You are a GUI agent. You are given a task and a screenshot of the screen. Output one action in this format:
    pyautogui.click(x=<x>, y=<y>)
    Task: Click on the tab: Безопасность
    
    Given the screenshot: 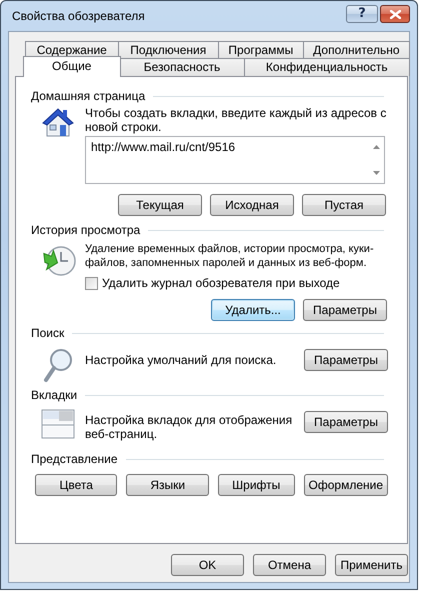 What is the action you would take?
    pyautogui.click(x=182, y=67)
    